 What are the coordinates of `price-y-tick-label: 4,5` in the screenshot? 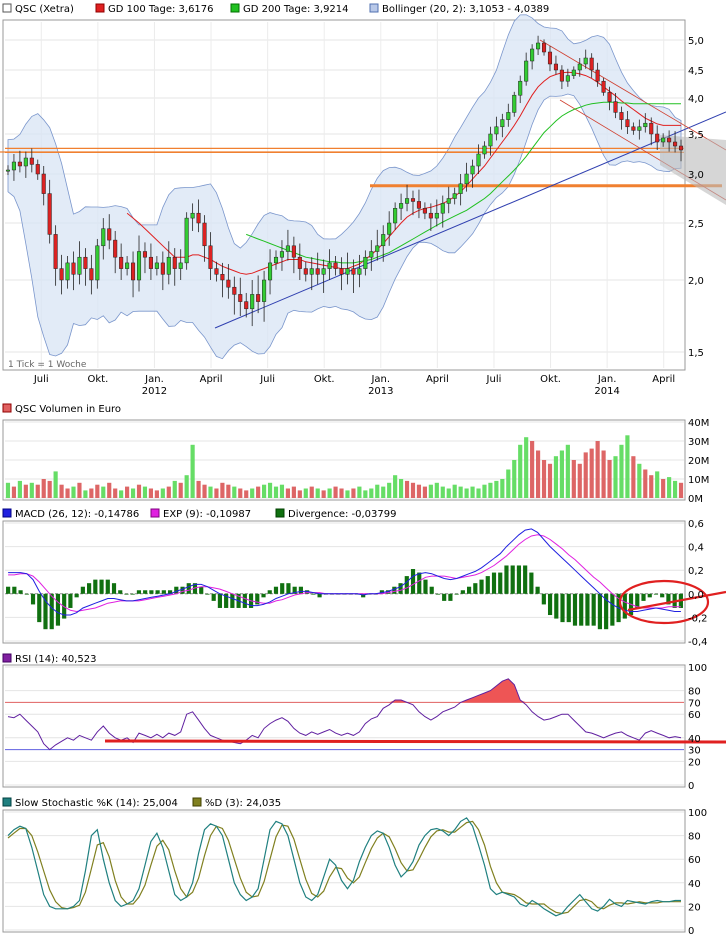 It's located at (696, 71).